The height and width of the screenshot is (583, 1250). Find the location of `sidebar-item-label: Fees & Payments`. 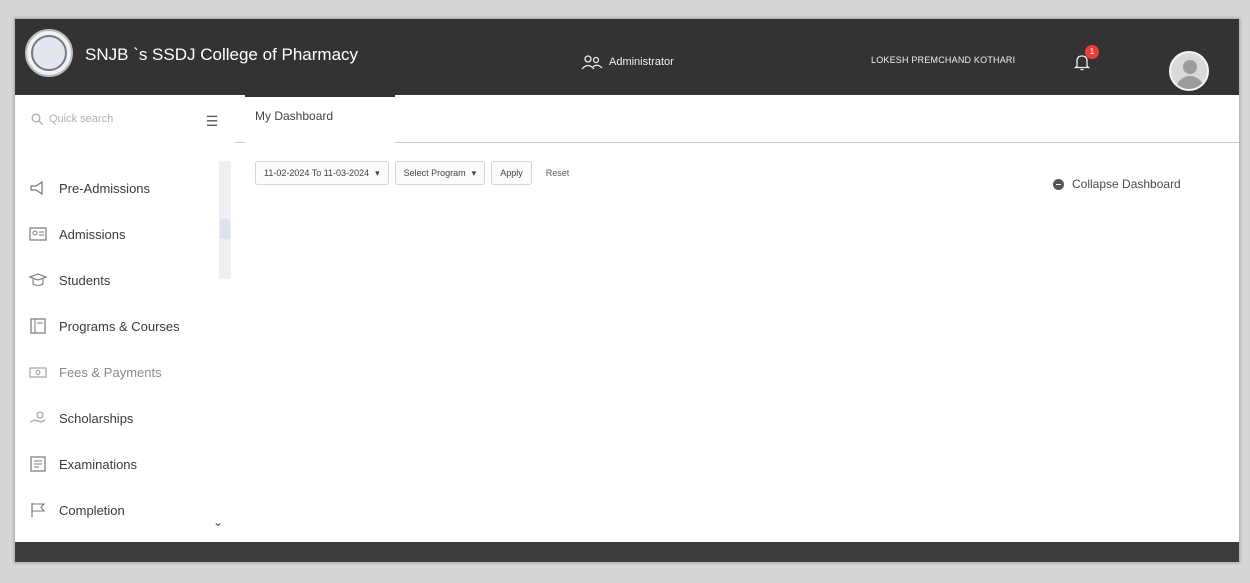

sidebar-item-label: Fees & Payments is located at coordinates (110, 372).